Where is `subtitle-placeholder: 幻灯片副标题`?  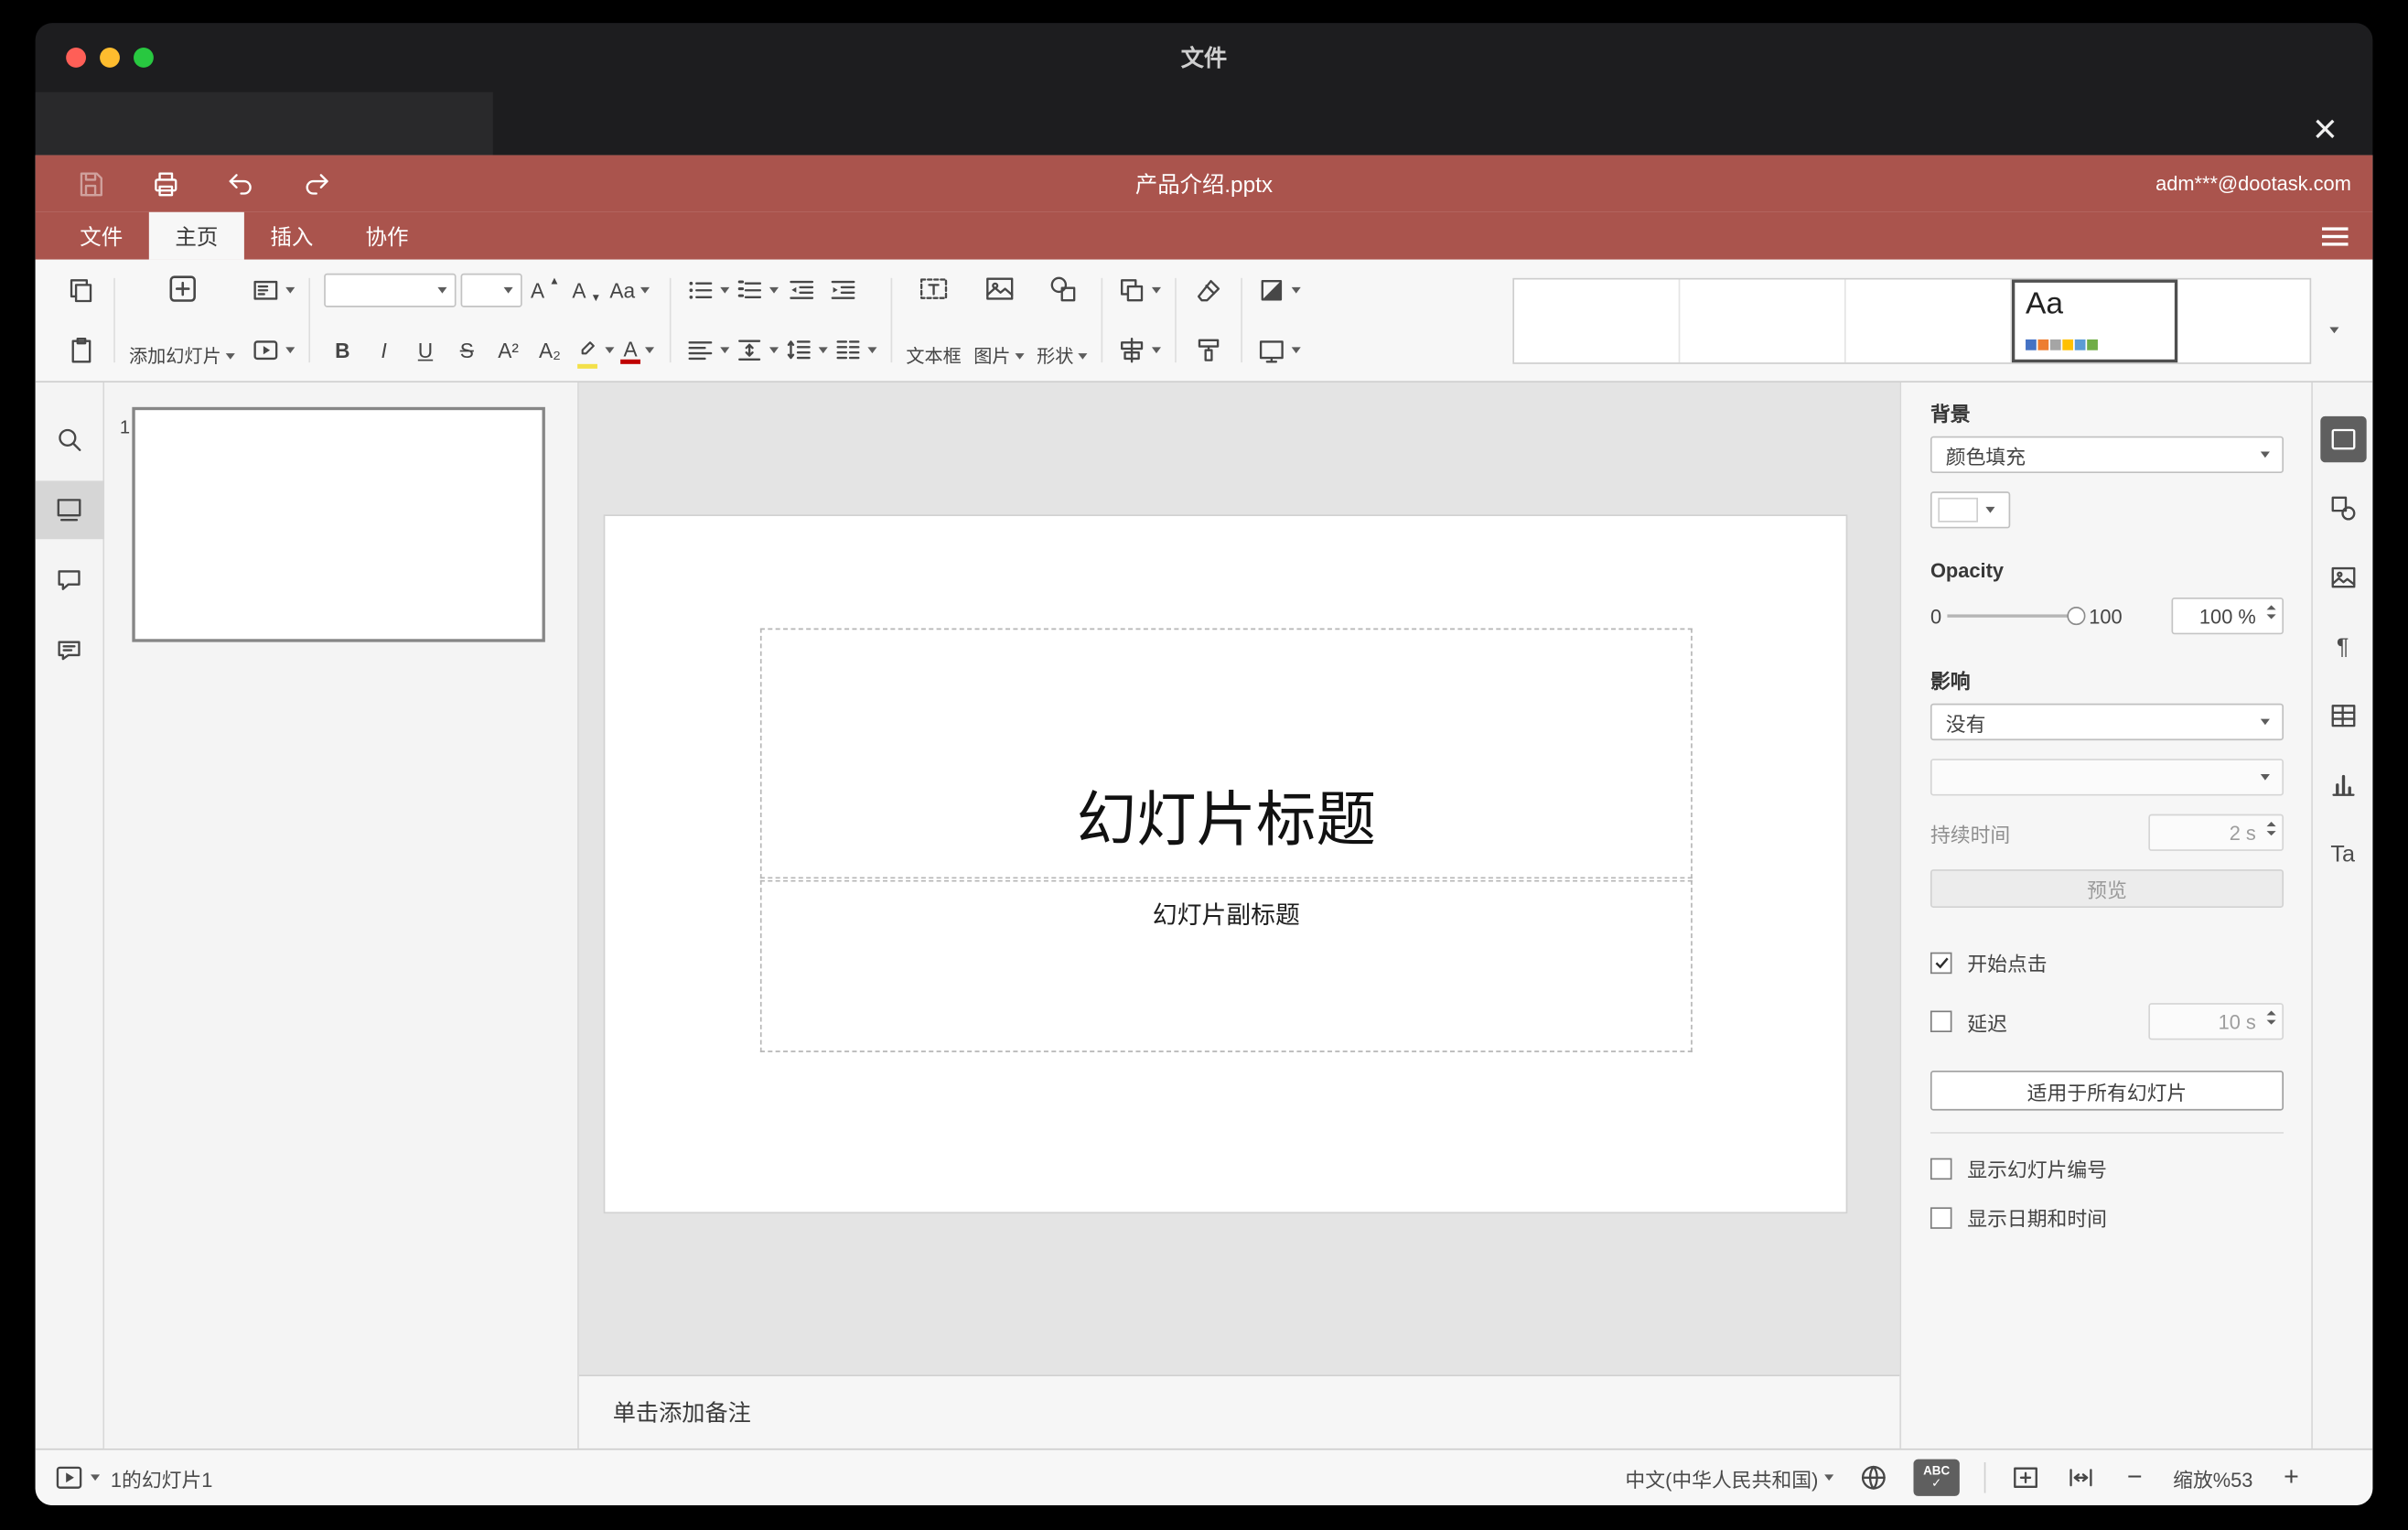
subtitle-placeholder: 幻灯片副标题 is located at coordinates (1226, 965).